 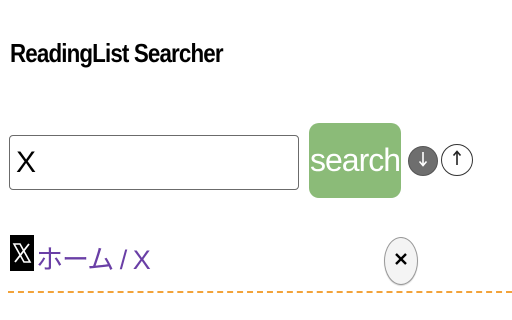 I want to click on x-logo-icon, so click(x=22, y=253).